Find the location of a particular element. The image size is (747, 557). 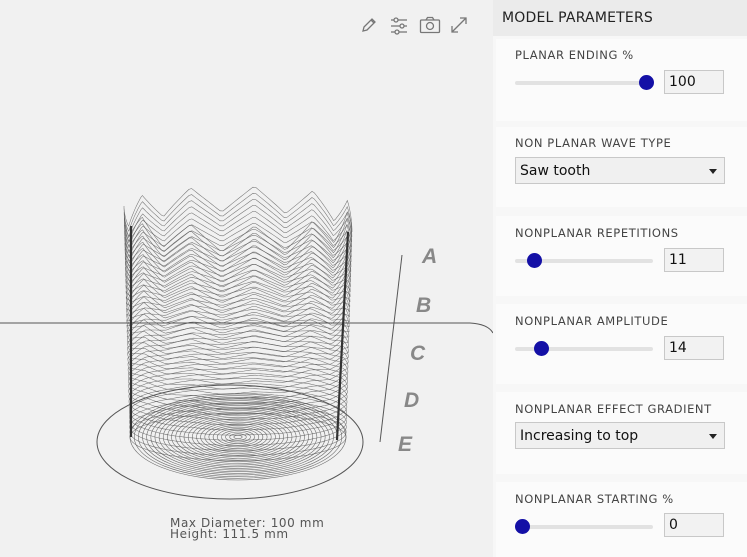

param-amplitude: NONPLANAR AMPLITUDE 14 is located at coordinates (621, 344).